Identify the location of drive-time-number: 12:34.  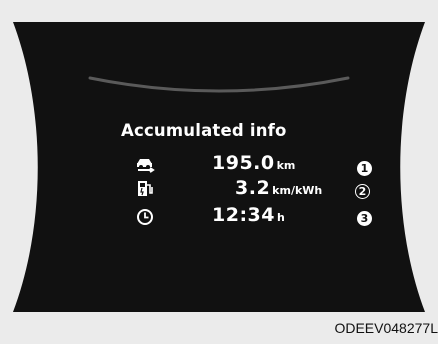
(243, 215).